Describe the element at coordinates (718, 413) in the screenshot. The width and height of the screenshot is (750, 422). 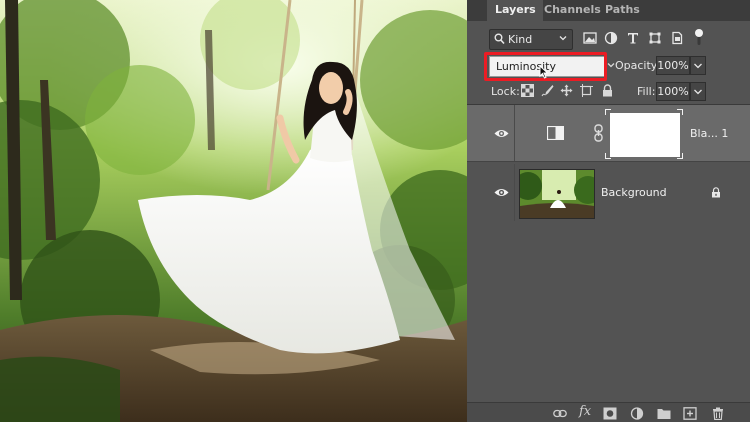
I see `trash-icon` at that location.